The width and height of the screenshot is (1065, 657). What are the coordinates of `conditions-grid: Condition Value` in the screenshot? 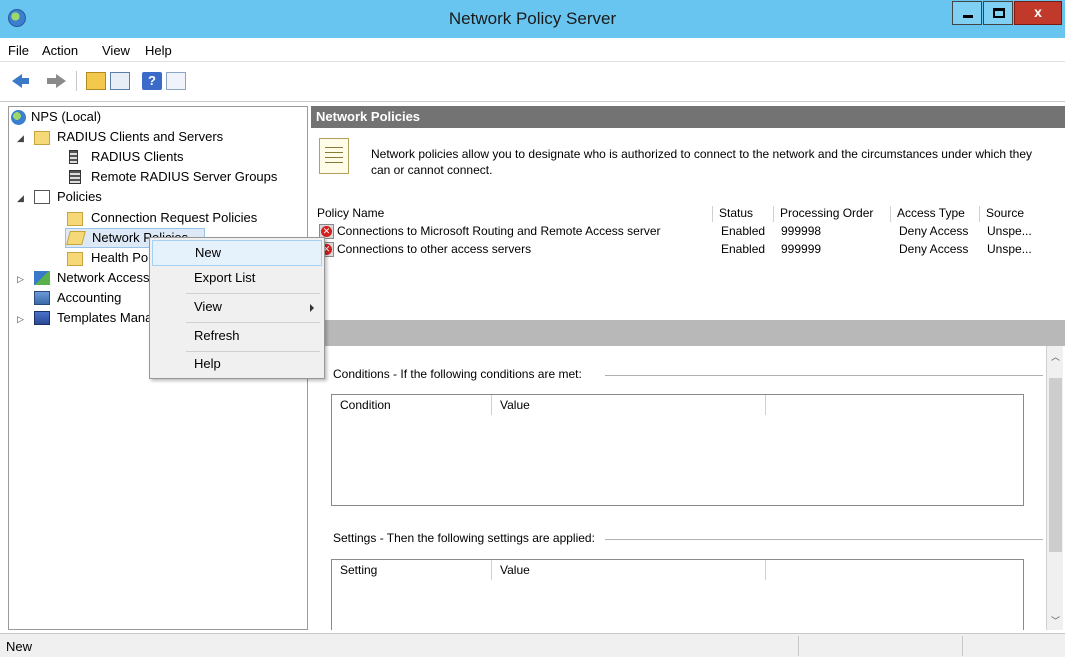 It's located at (677, 450).